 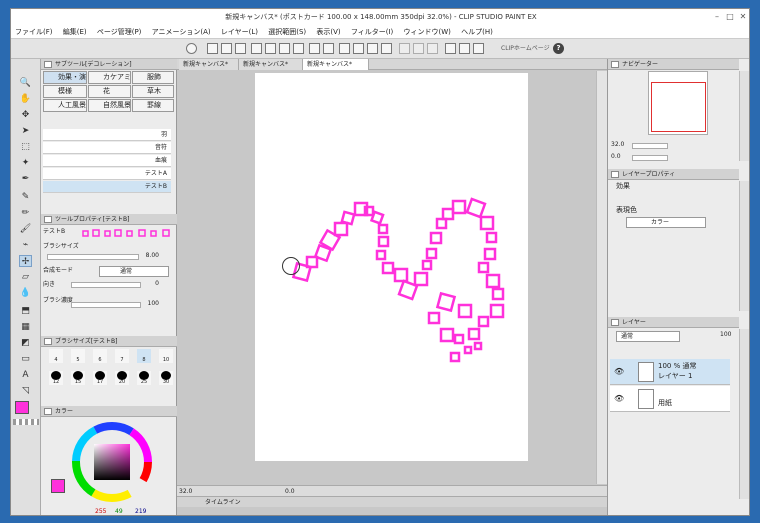 What do you see at coordinates (107, 161) in the screenshot?
I see `subtool-item: 血痕` at bounding box center [107, 161].